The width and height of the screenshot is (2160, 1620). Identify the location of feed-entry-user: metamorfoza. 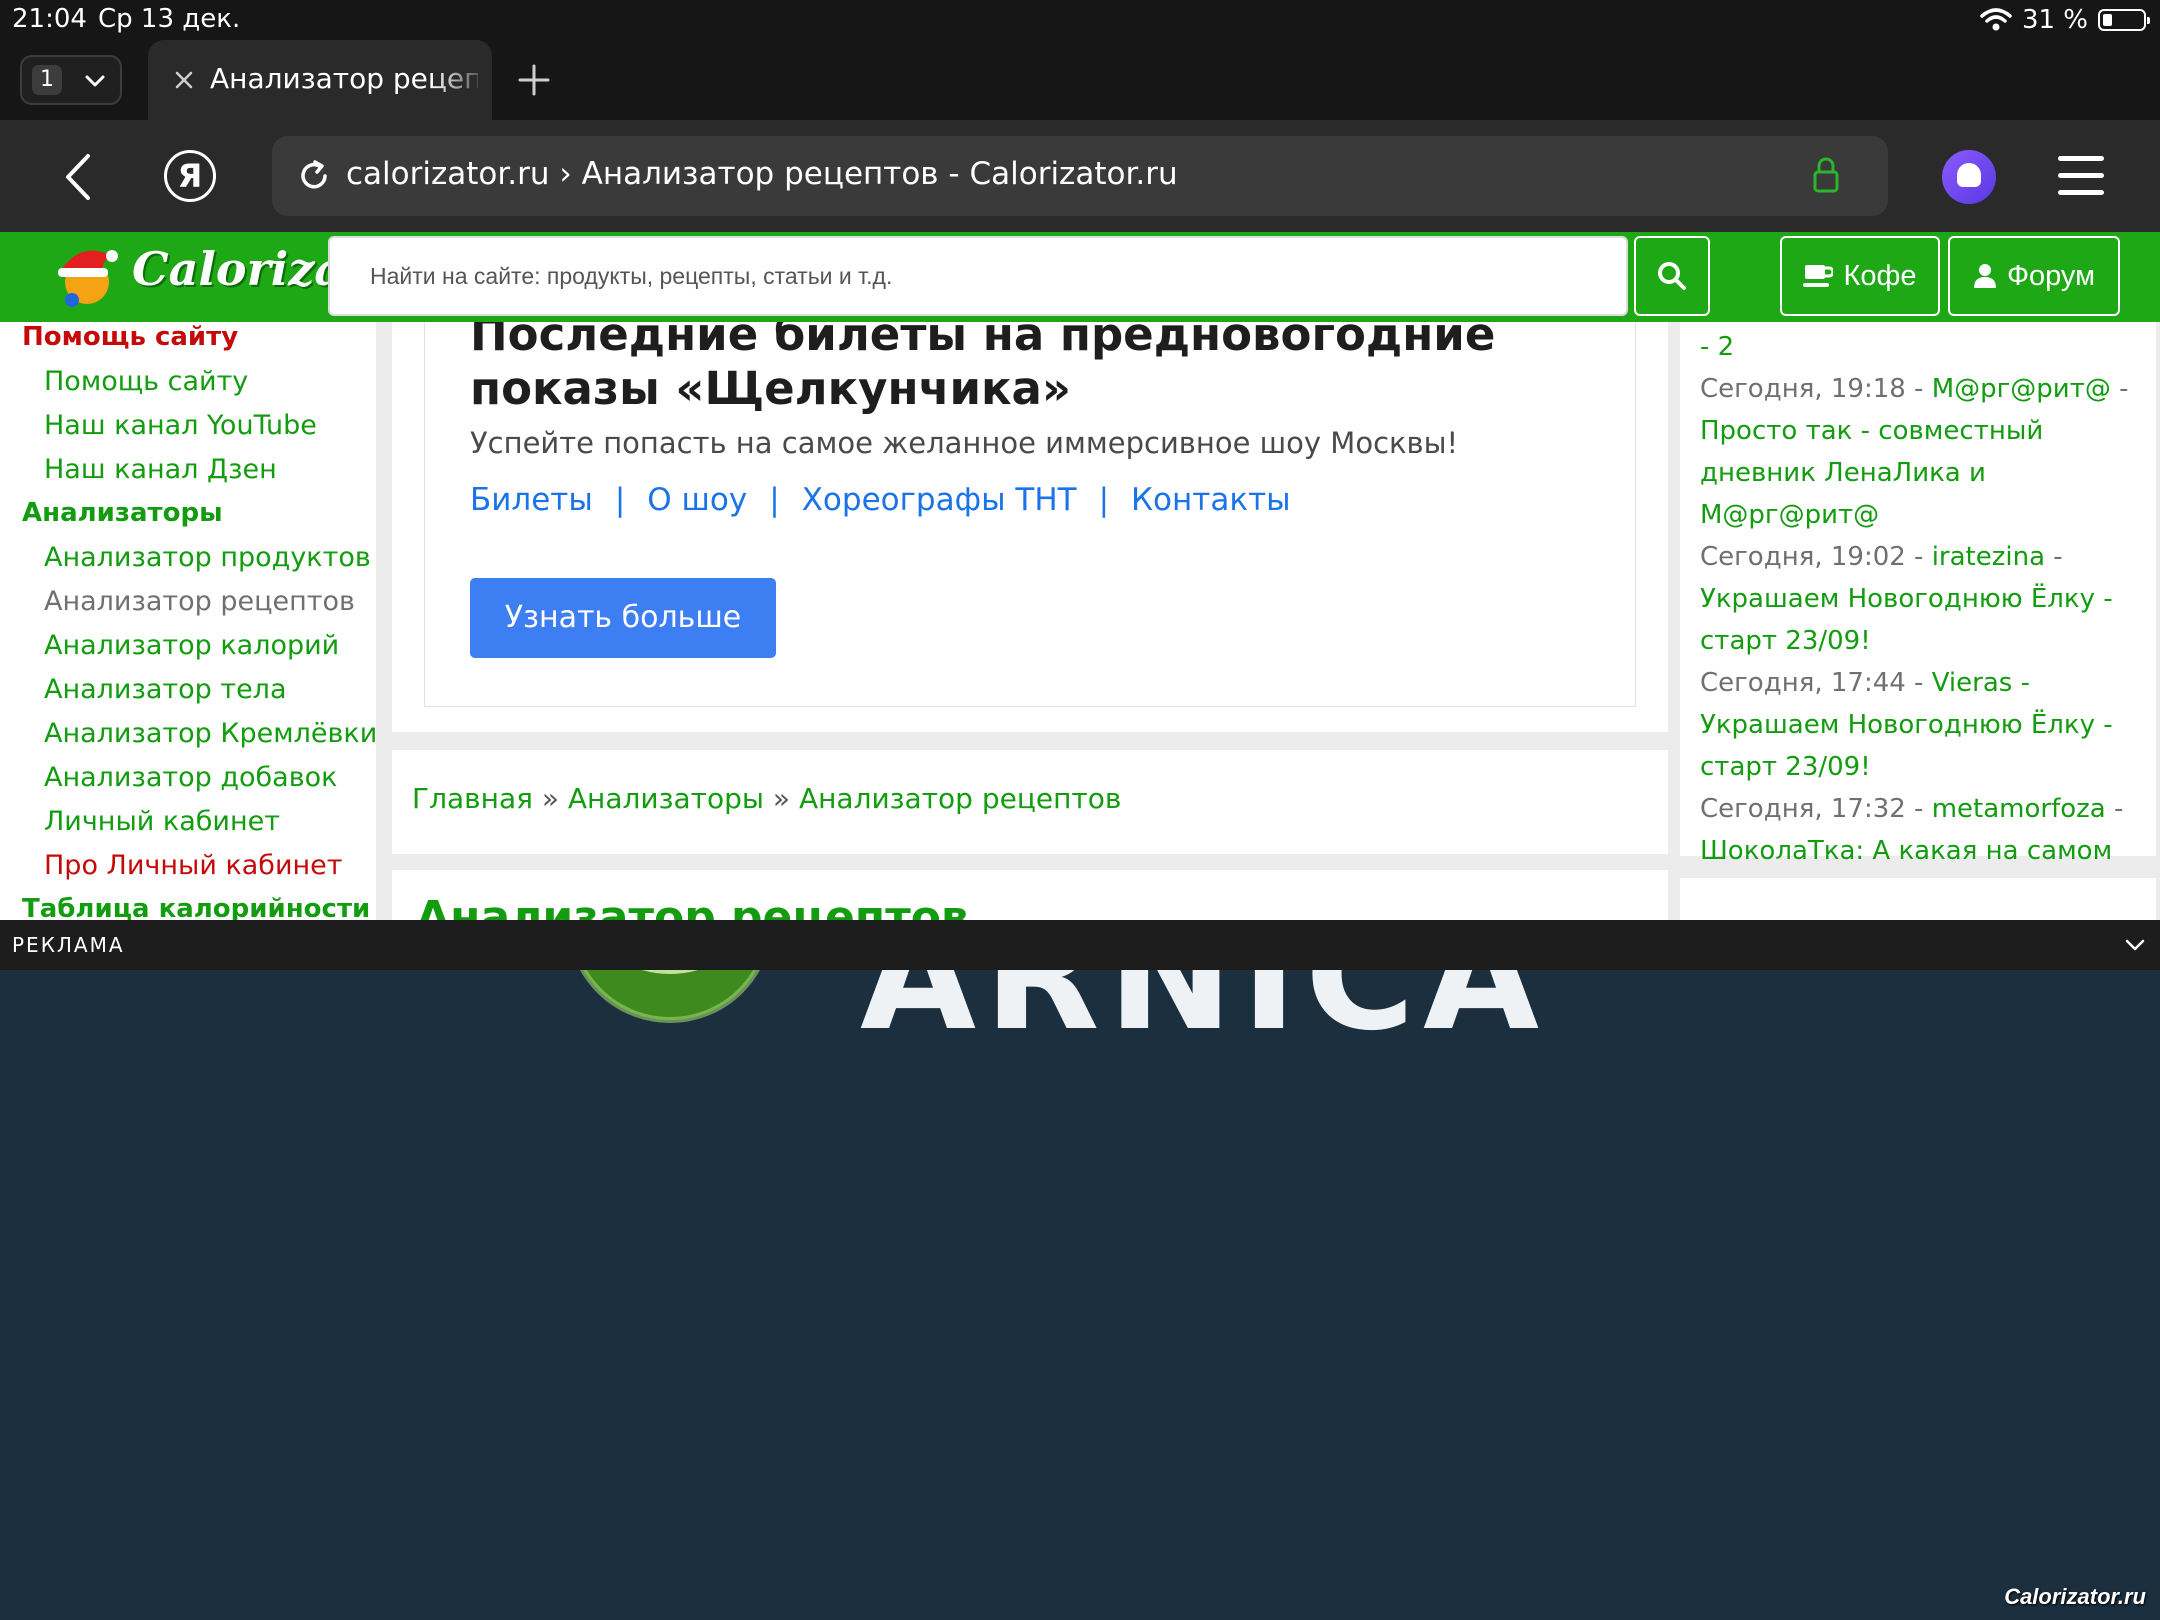
(2019, 809).